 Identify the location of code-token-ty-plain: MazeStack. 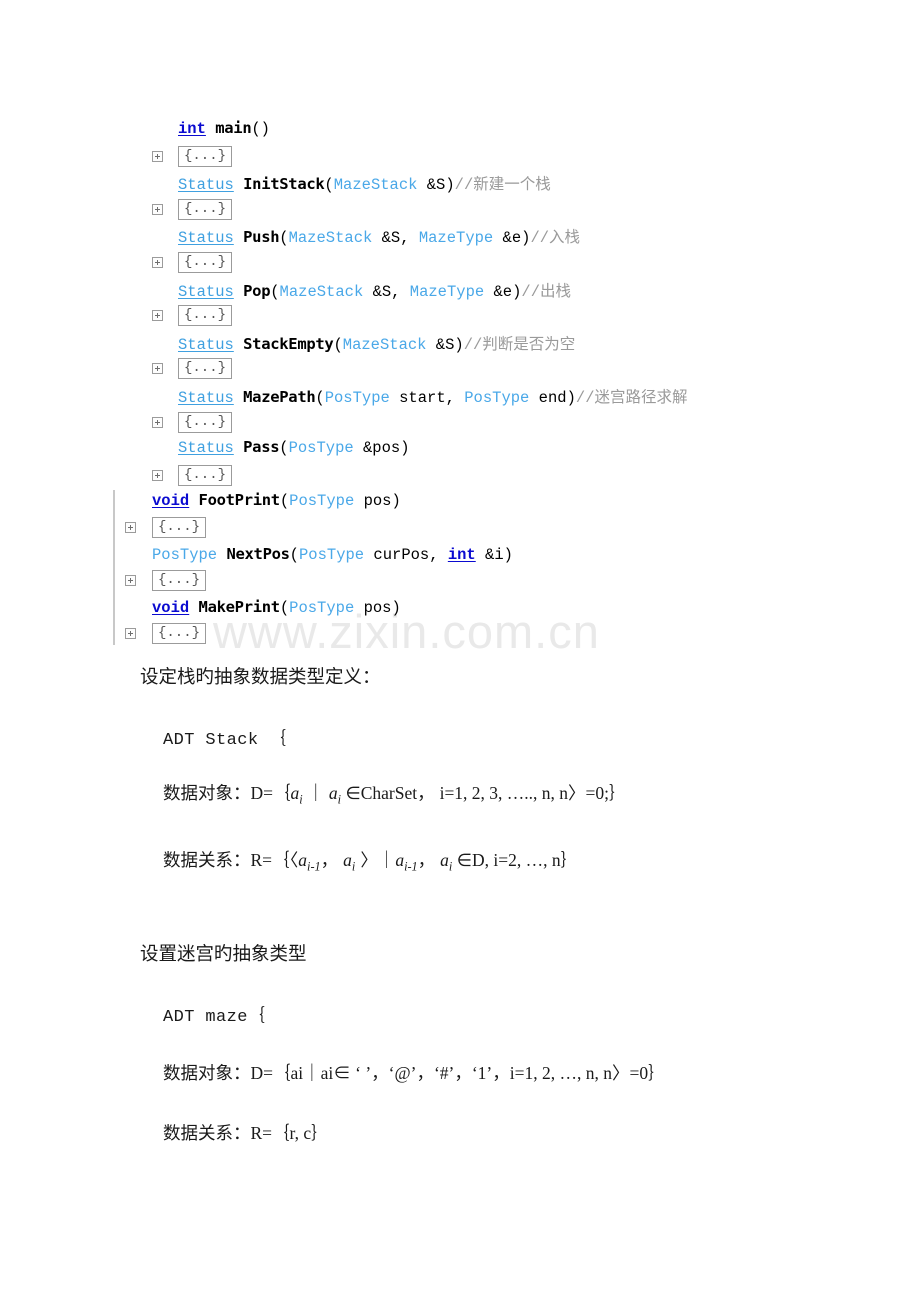
(321, 291).